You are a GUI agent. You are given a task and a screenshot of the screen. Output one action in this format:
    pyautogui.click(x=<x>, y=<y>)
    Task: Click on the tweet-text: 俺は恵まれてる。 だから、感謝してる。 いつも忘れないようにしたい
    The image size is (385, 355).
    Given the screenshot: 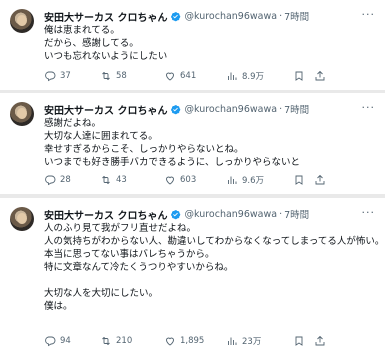 What is the action you would take?
    pyautogui.click(x=106, y=43)
    